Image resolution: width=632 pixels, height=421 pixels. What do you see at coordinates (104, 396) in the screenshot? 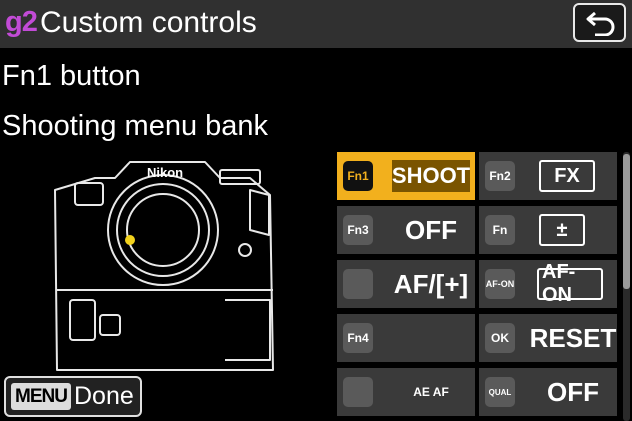
I see `done-label: Done` at bounding box center [104, 396].